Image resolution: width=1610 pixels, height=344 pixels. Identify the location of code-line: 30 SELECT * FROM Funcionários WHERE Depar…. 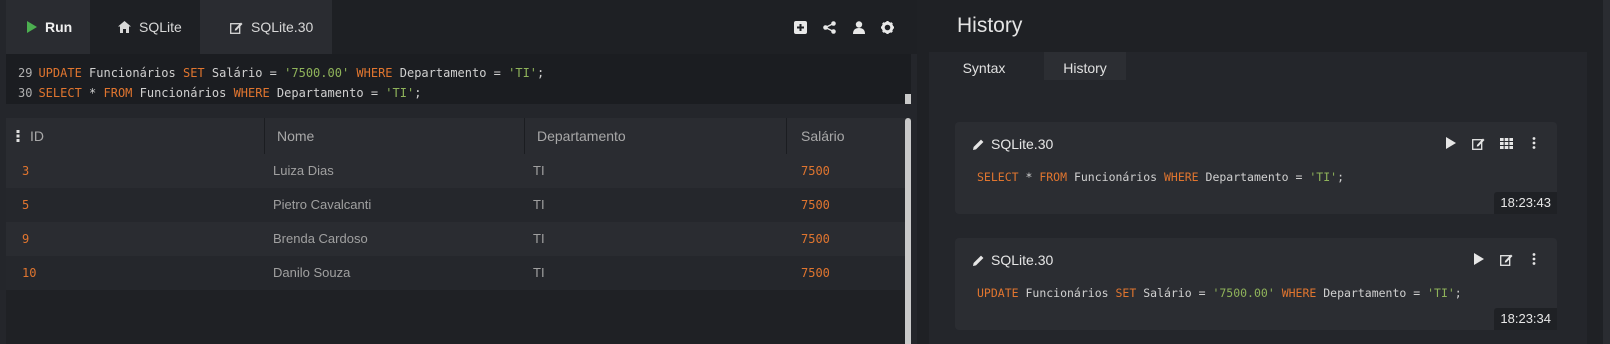
(458, 93).